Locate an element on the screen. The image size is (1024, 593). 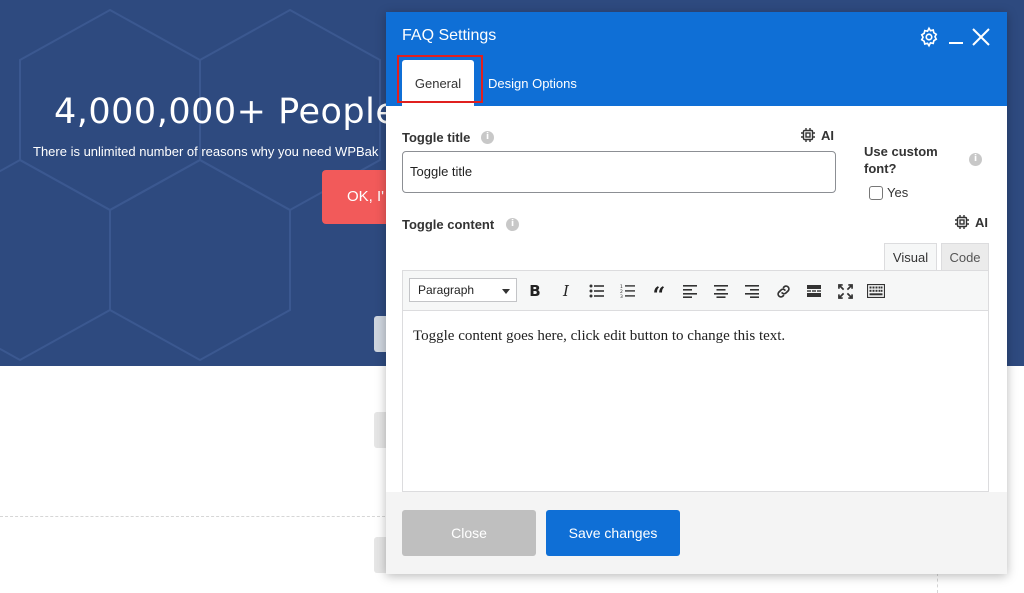
toggle-title-input: Toggle title is located at coordinates (619, 172).